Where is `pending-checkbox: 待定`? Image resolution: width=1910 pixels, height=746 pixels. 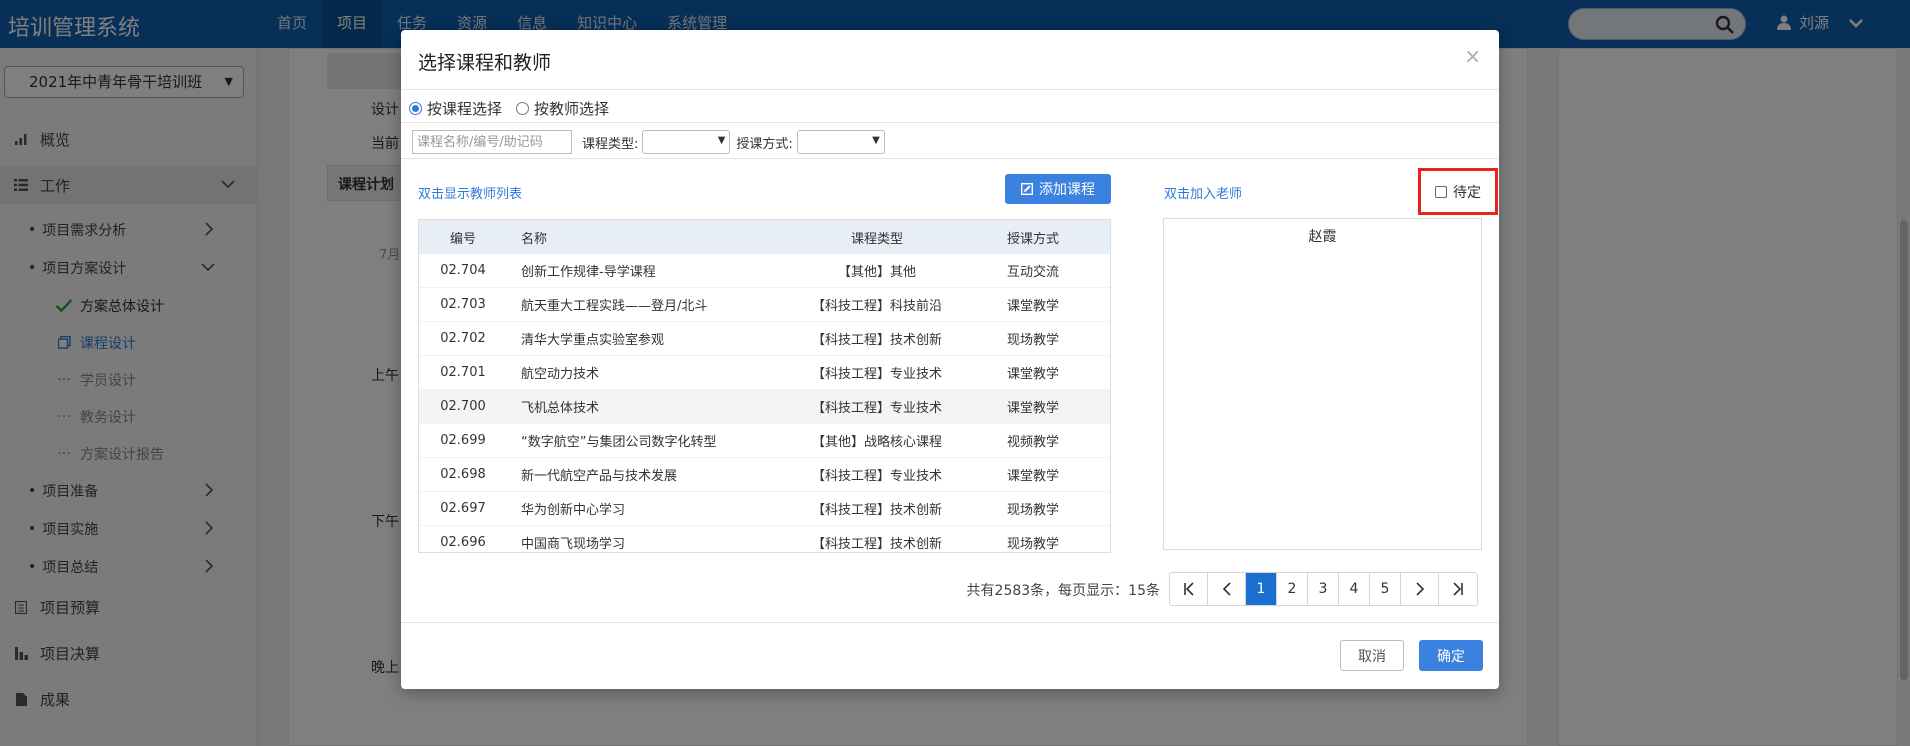
pending-checkbox: 待定 is located at coordinates (1458, 191).